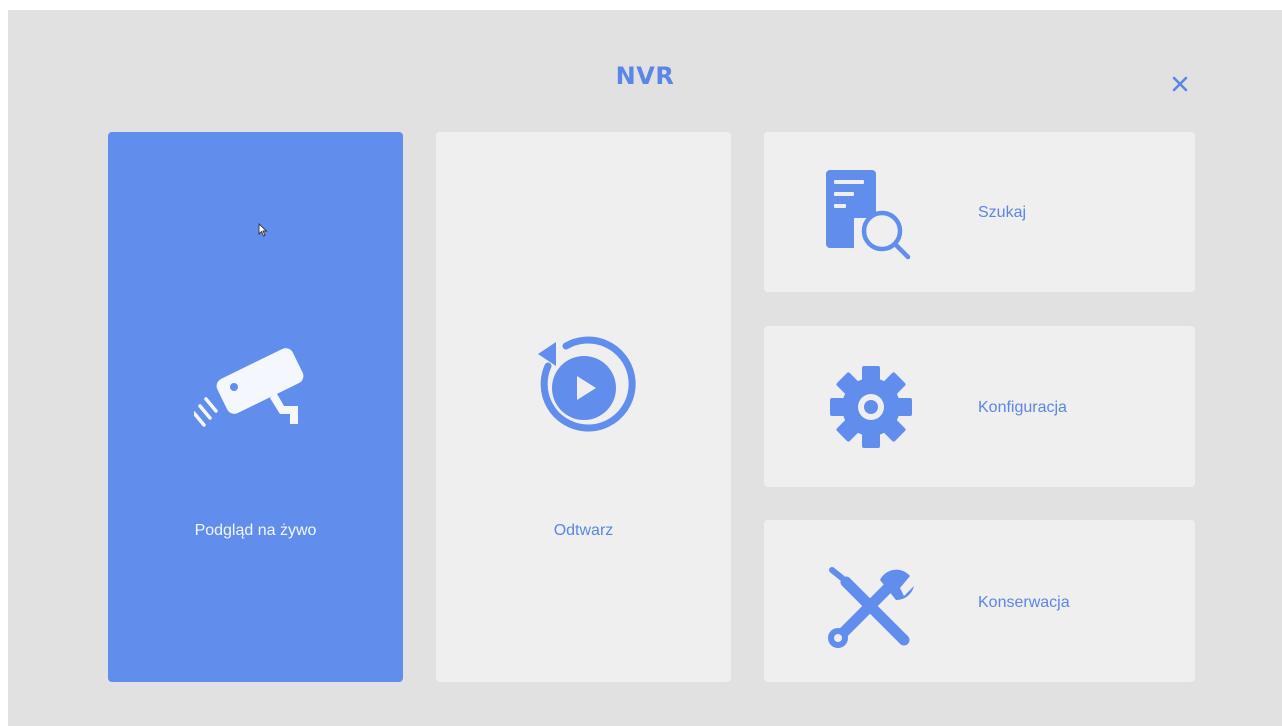 The height and width of the screenshot is (726, 1282). I want to click on page-title: NVR, so click(645, 76).